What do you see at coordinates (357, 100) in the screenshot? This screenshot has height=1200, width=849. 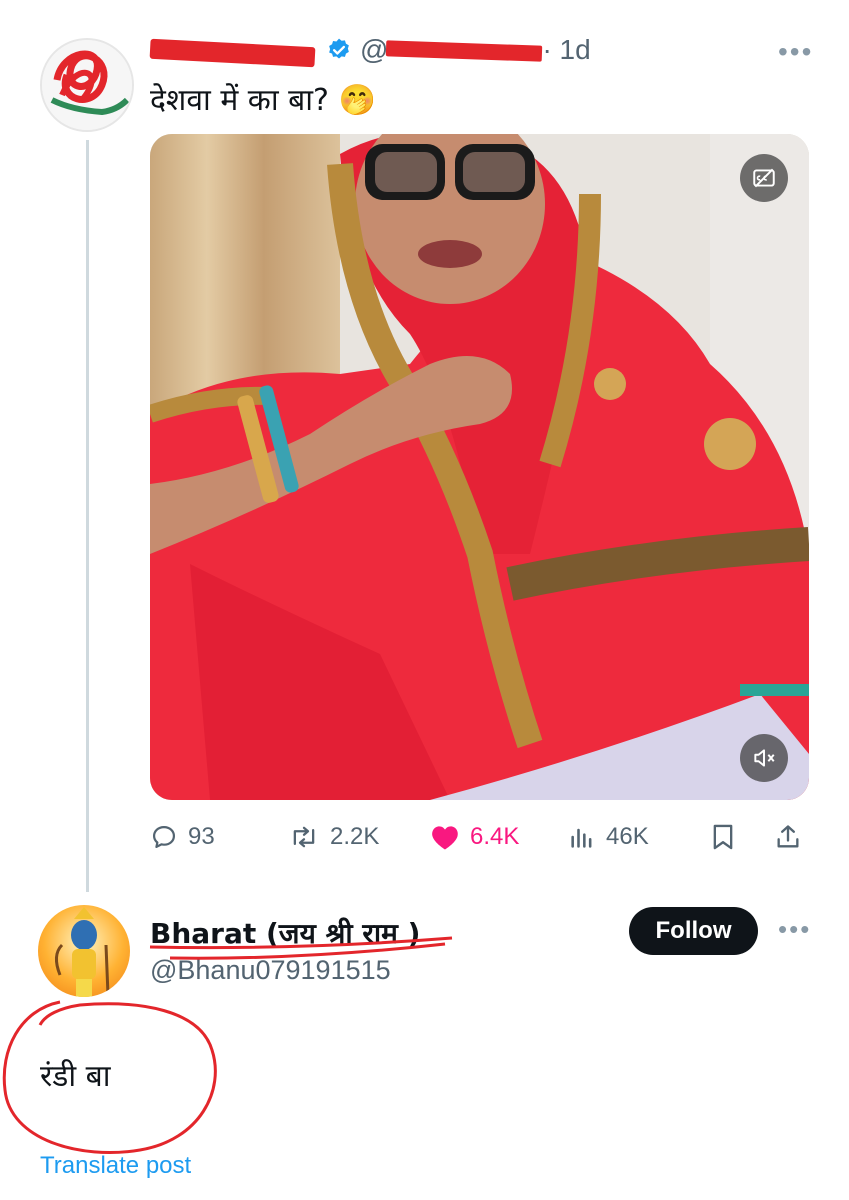 I see `post-emoji: 🤭` at bounding box center [357, 100].